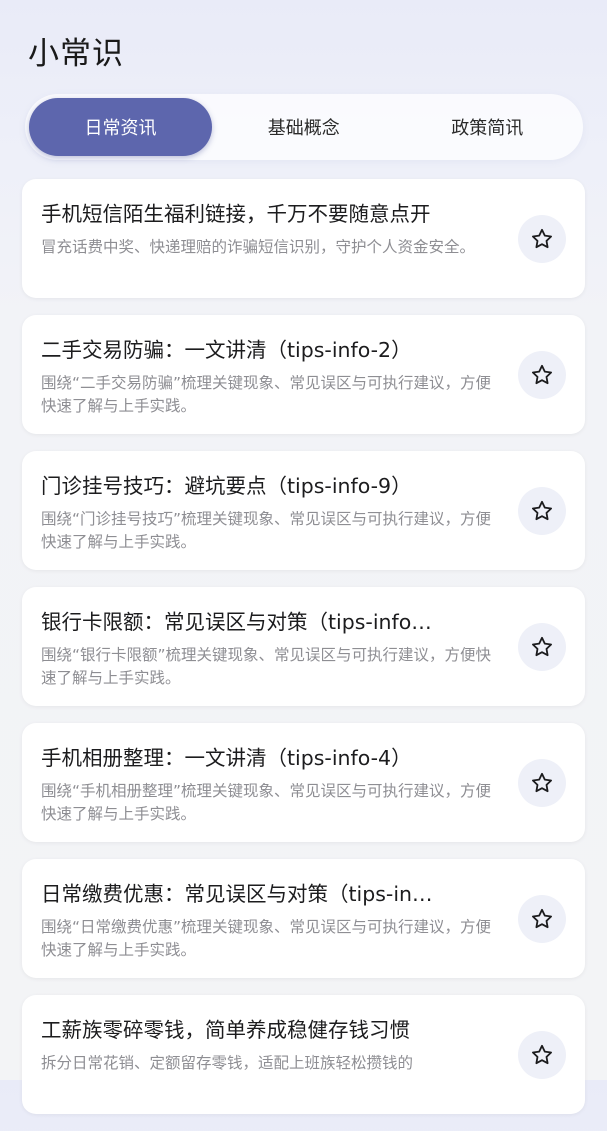 This screenshot has width=607, height=1131. What do you see at coordinates (488, 127) in the screenshot?
I see `tab-policy-brief: 政策简讯` at bounding box center [488, 127].